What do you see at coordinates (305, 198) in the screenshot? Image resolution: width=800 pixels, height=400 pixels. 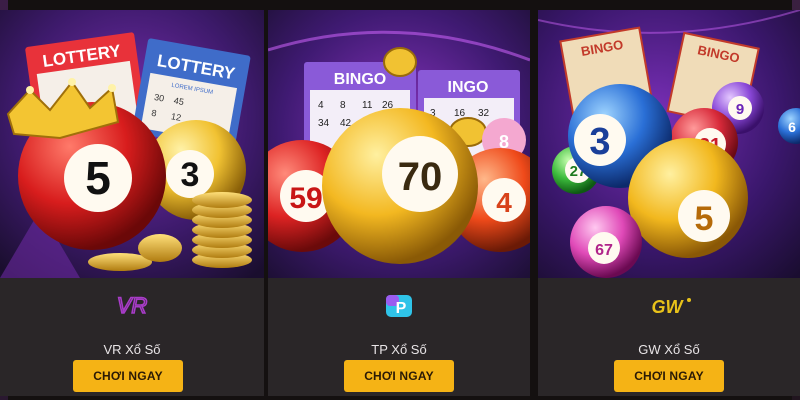 I see `left-ball-number: 59` at bounding box center [305, 198].